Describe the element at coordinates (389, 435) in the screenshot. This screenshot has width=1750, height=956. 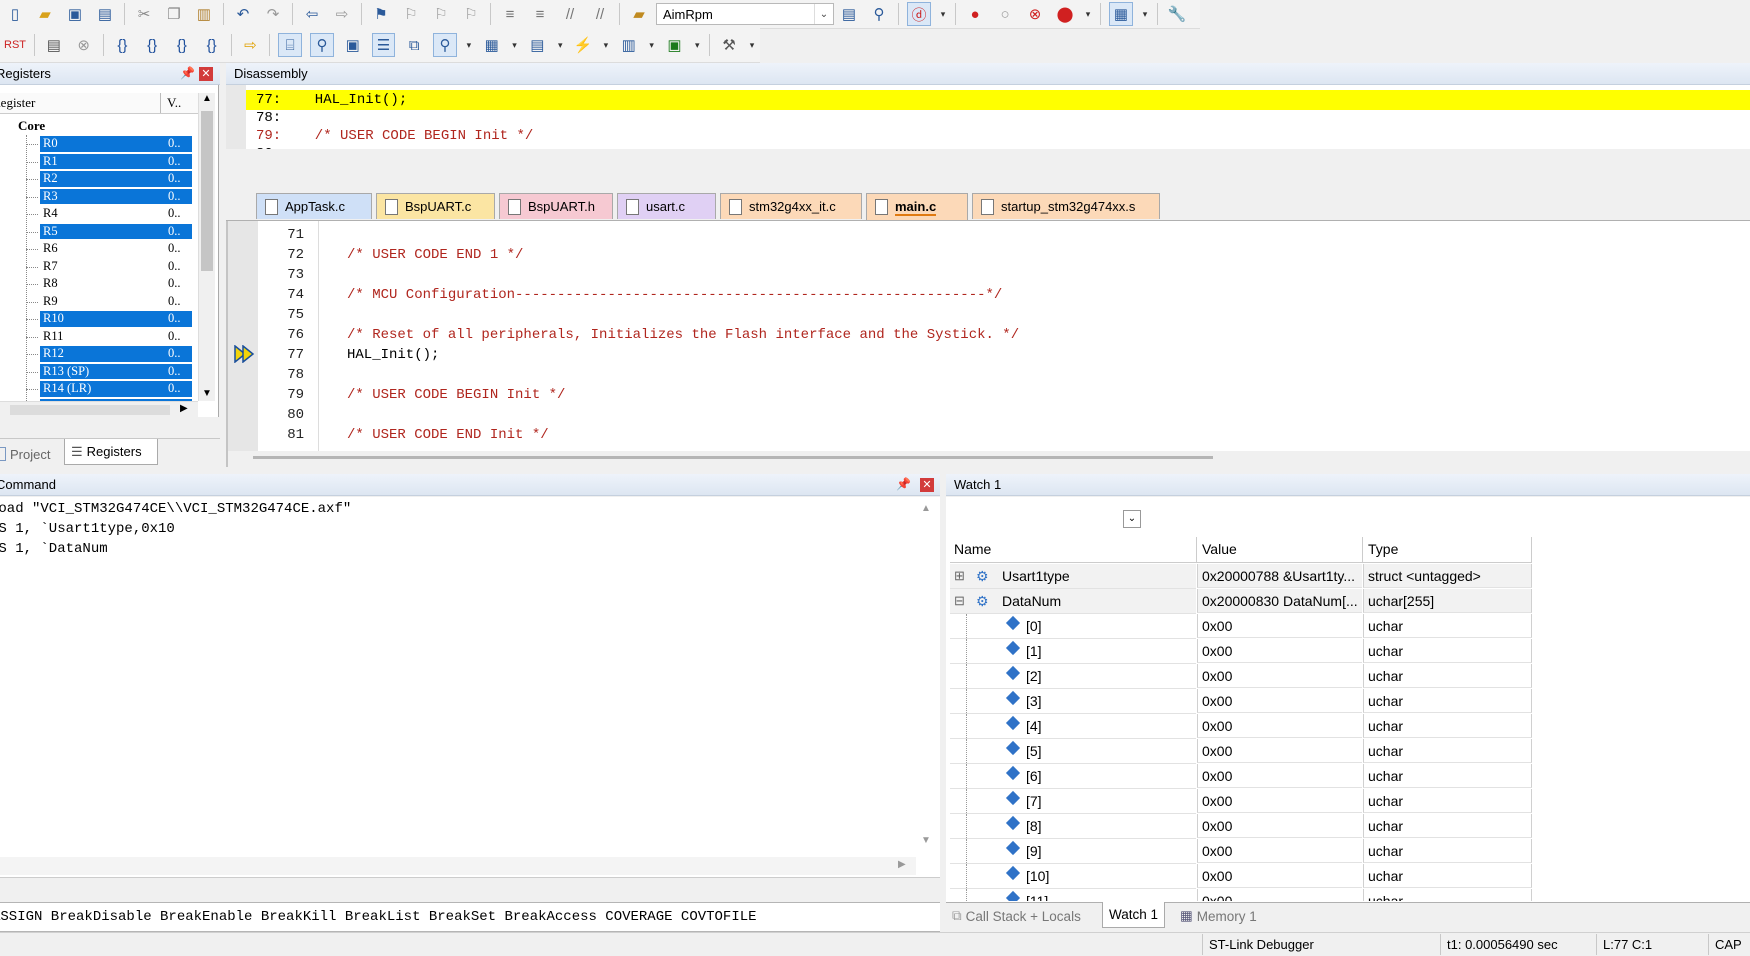
I see `code-line: 81/* USER CODE END Init */` at that location.